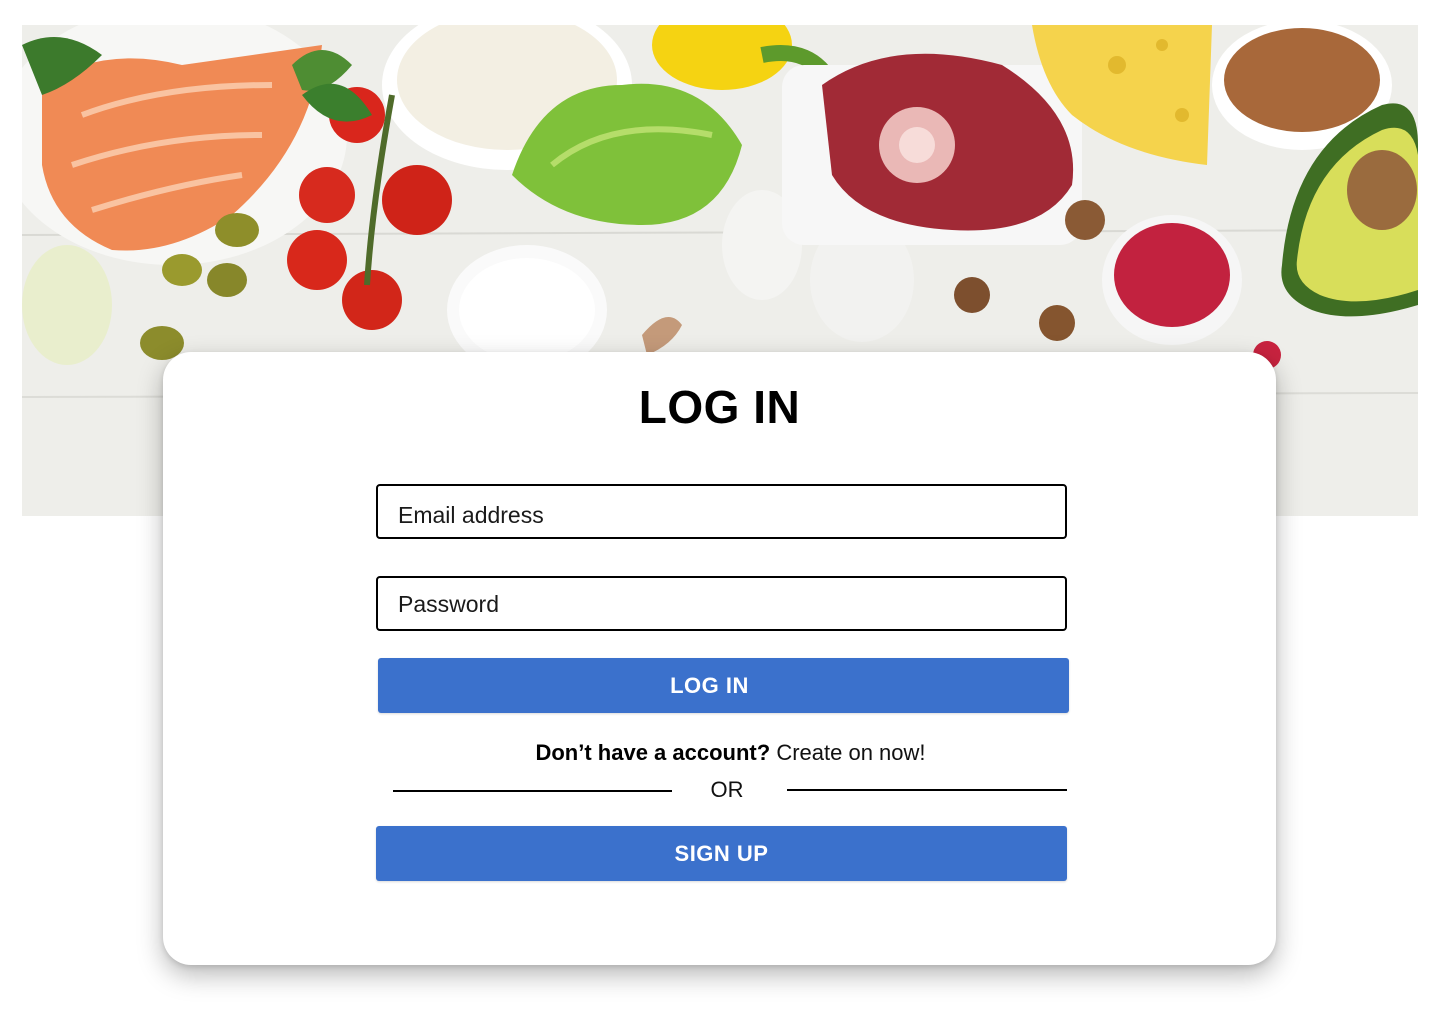 This screenshot has width=1440, height=1024. I want to click on create-account-link: Create on now!, so click(850, 752).